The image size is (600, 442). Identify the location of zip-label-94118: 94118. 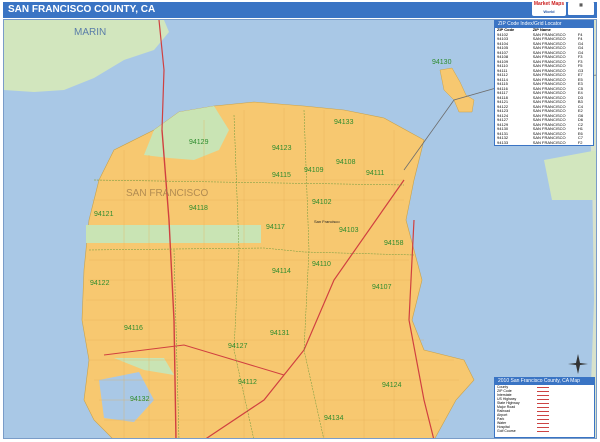
(198, 208).